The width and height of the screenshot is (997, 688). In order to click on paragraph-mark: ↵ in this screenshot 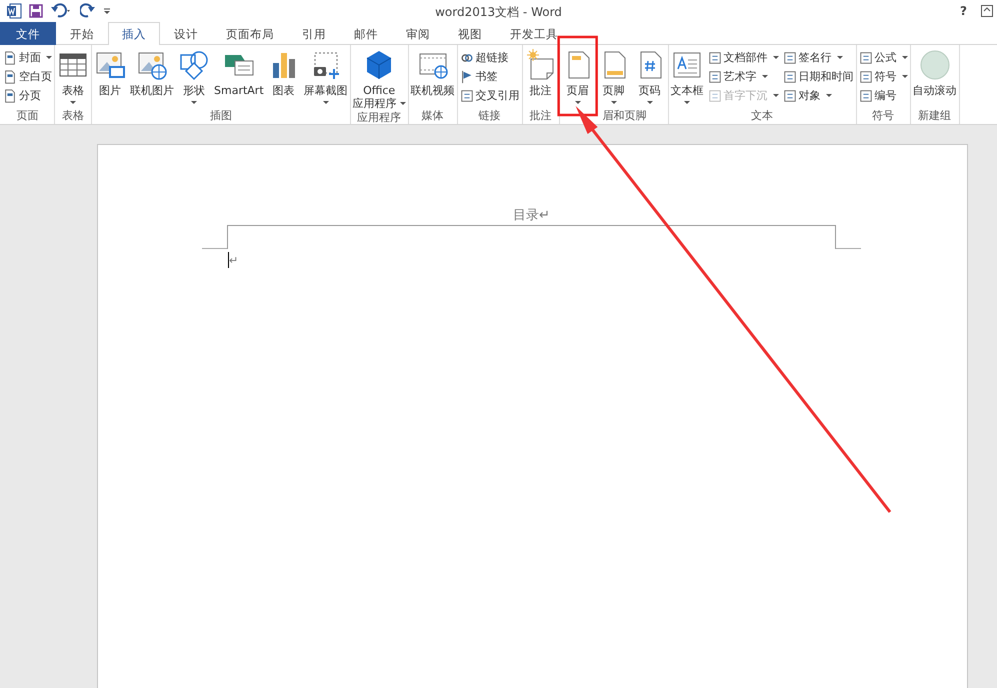, I will do `click(233, 260)`.